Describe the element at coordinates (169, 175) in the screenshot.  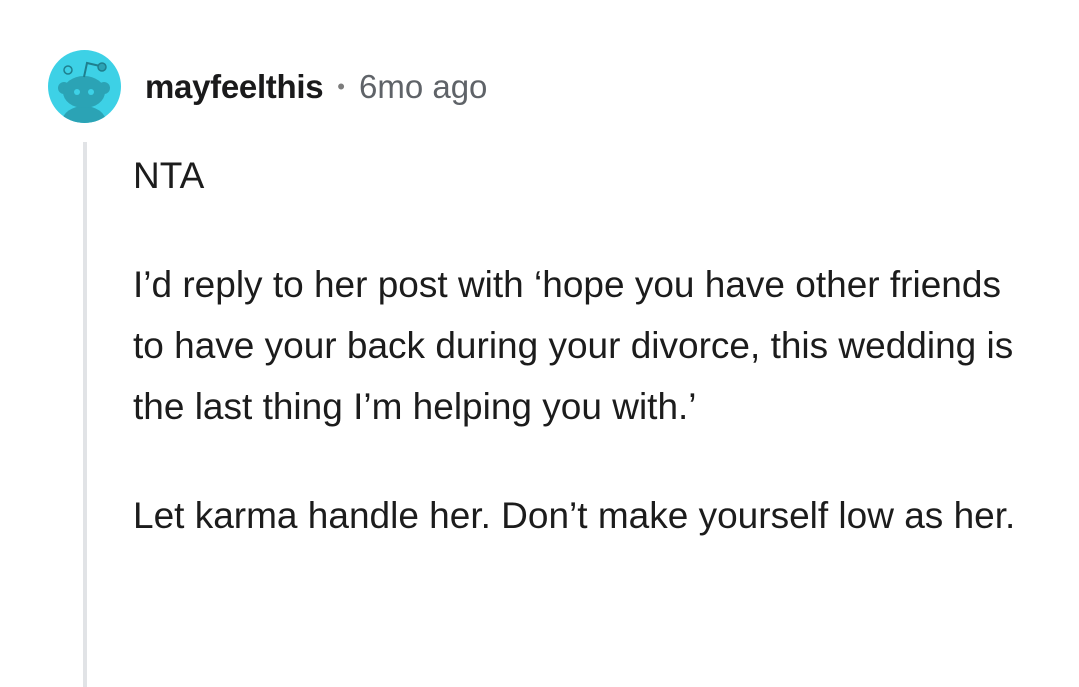
I see `comment-paragraph: NTA` at that location.